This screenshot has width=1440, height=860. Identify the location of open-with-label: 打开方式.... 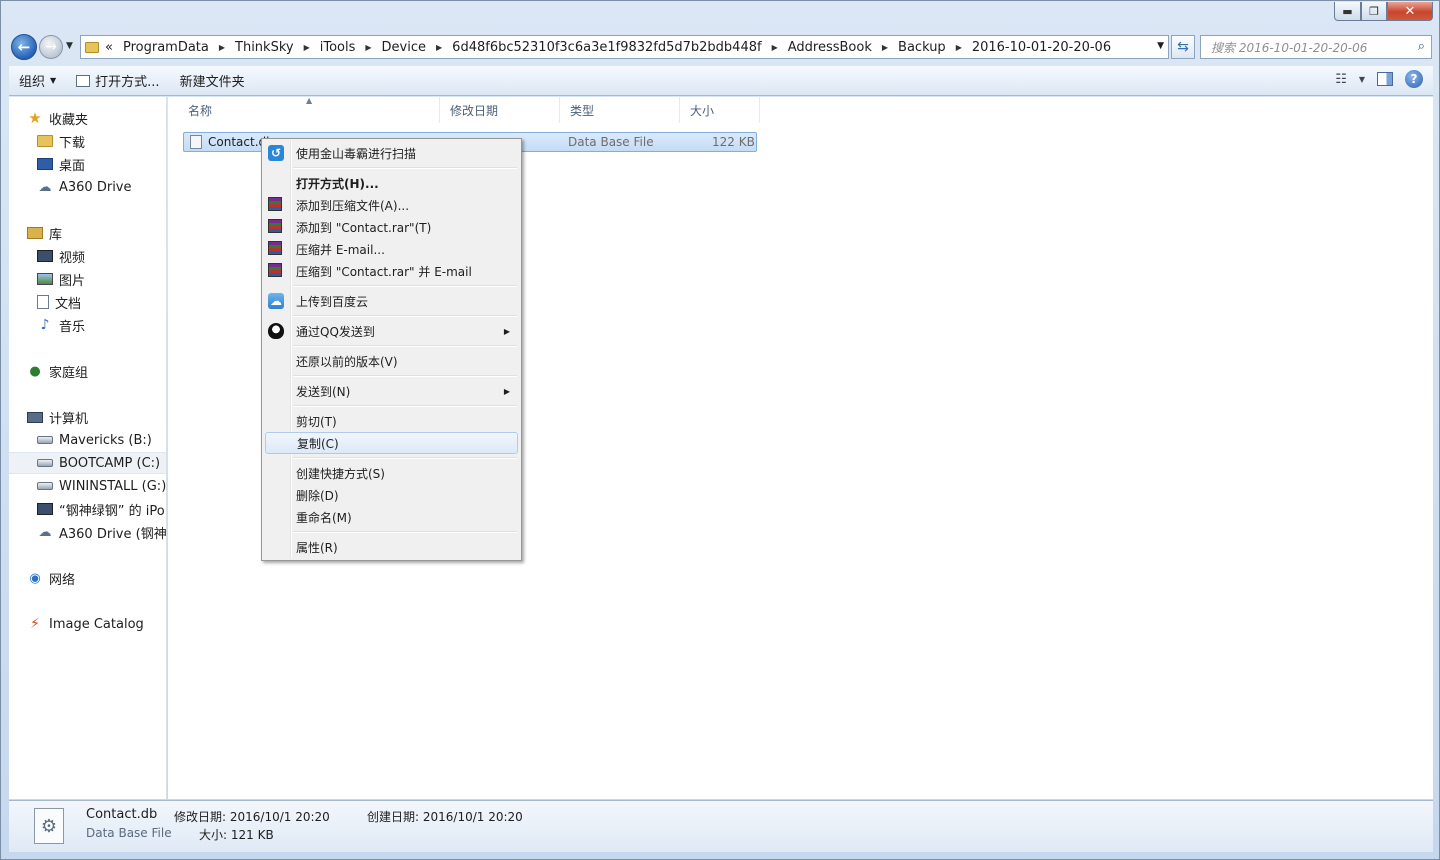
(127, 82).